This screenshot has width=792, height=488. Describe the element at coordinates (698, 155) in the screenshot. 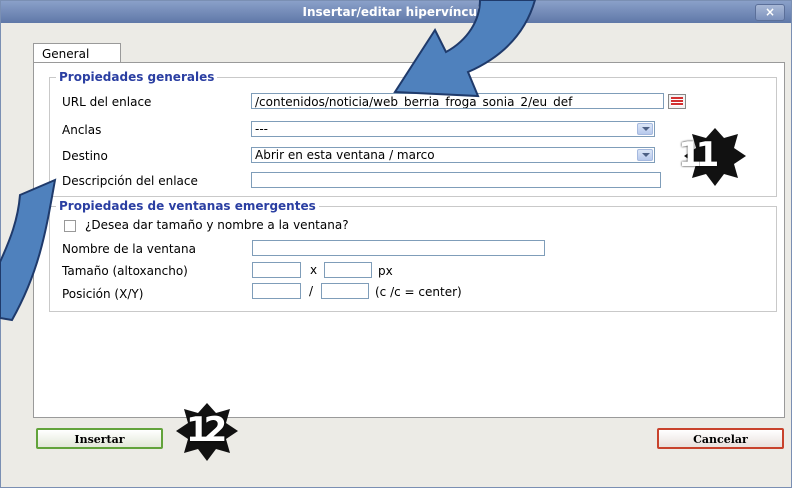

I see `step-number-11: 11` at that location.